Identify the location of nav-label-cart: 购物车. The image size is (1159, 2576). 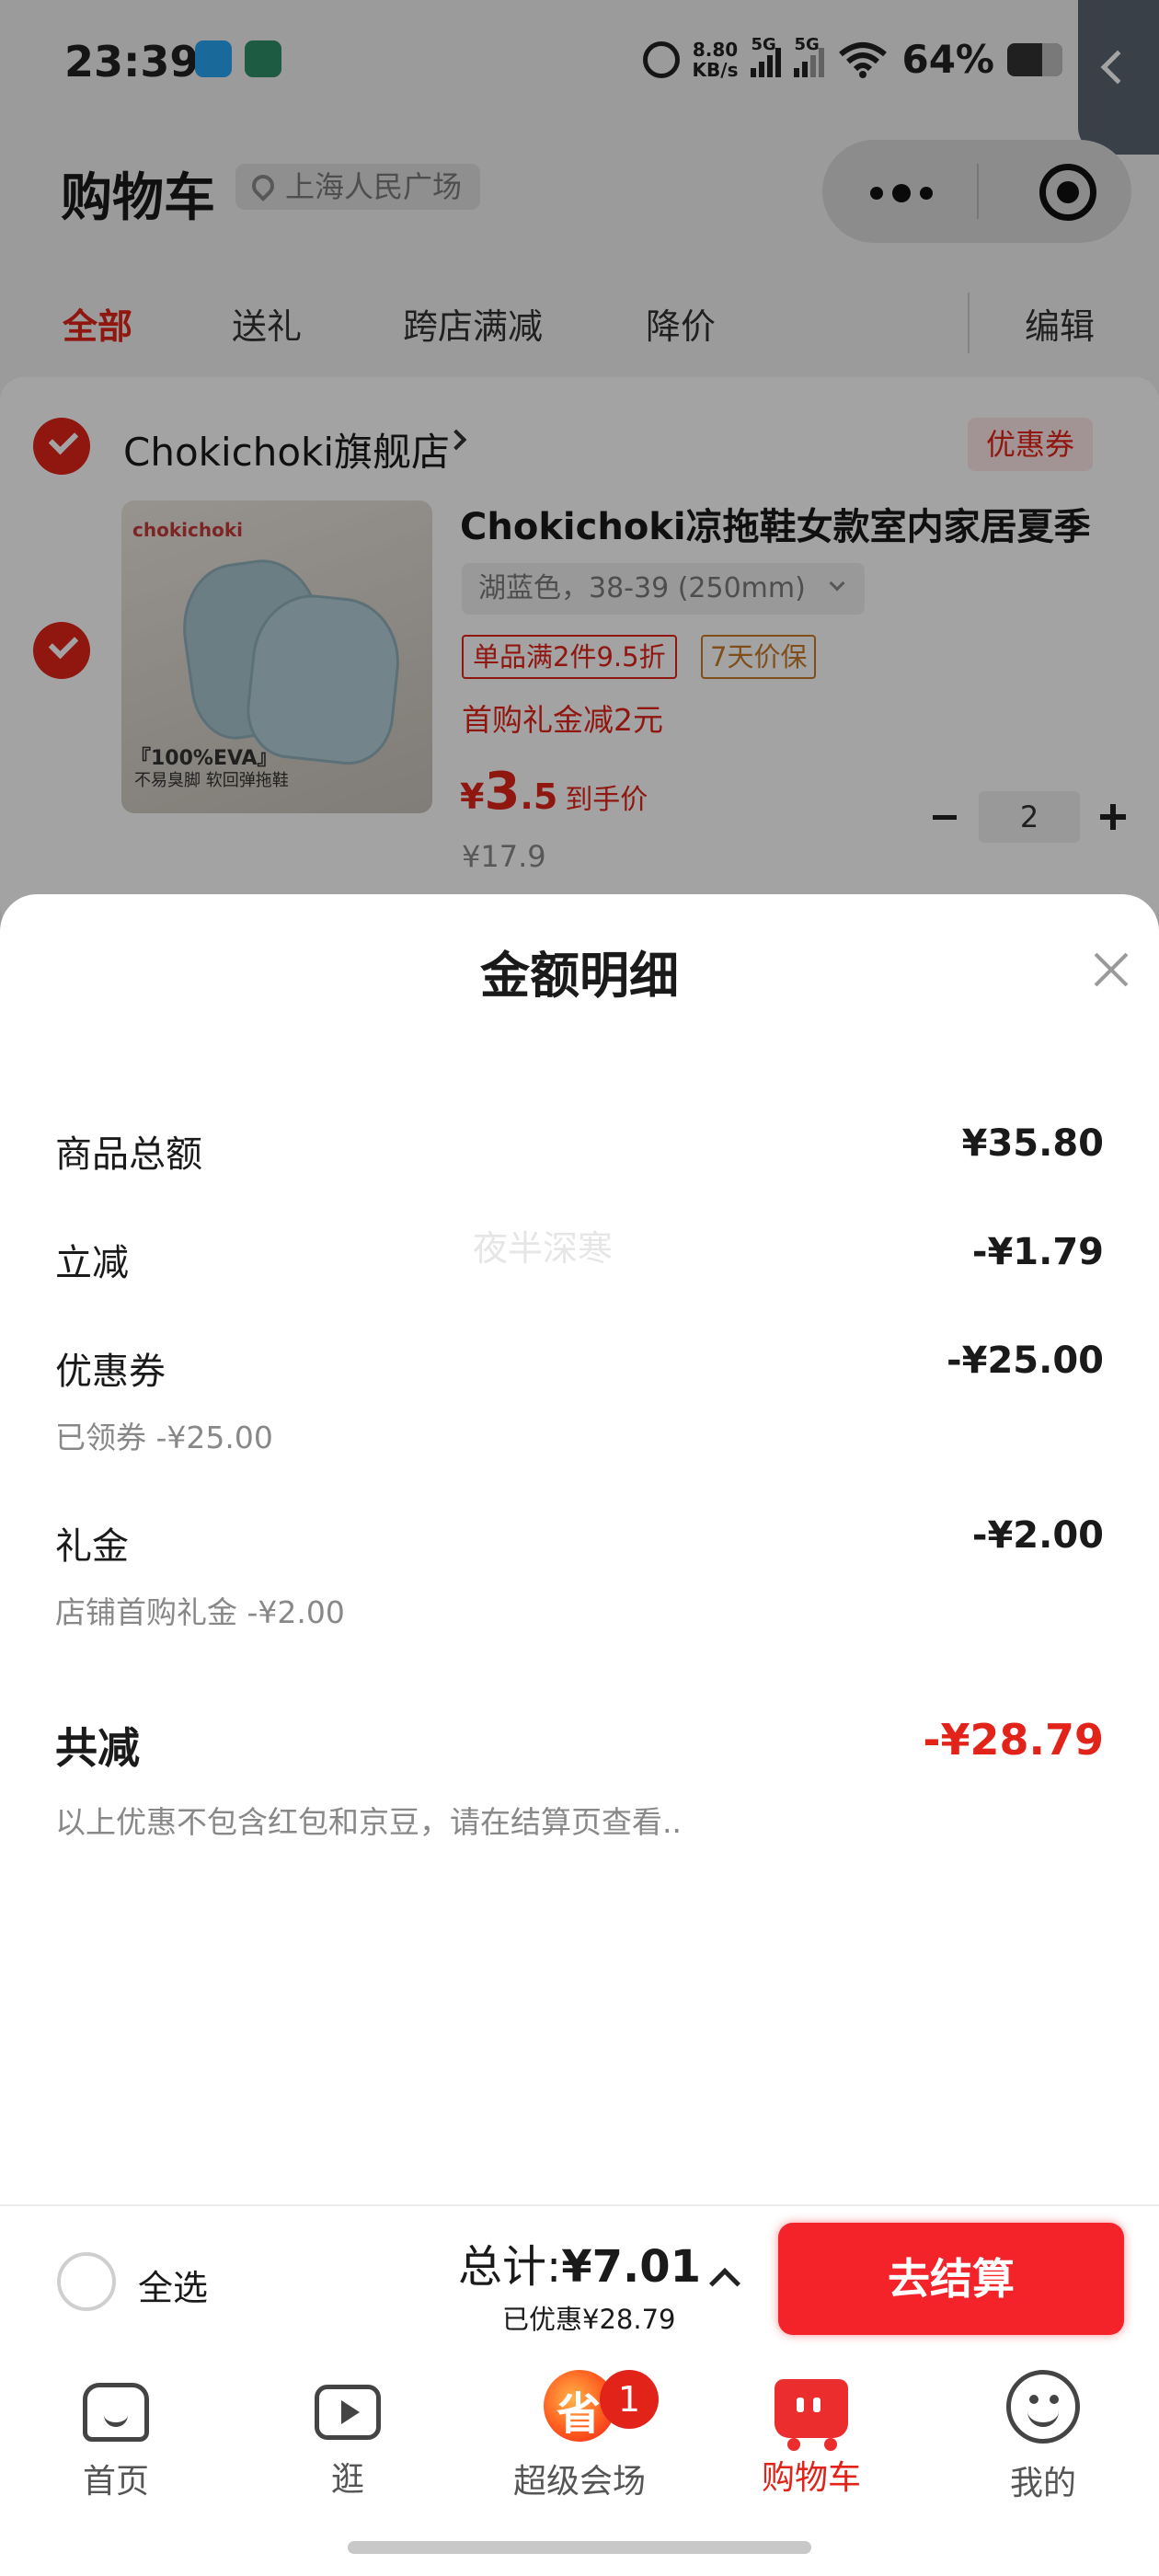
(811, 2478).